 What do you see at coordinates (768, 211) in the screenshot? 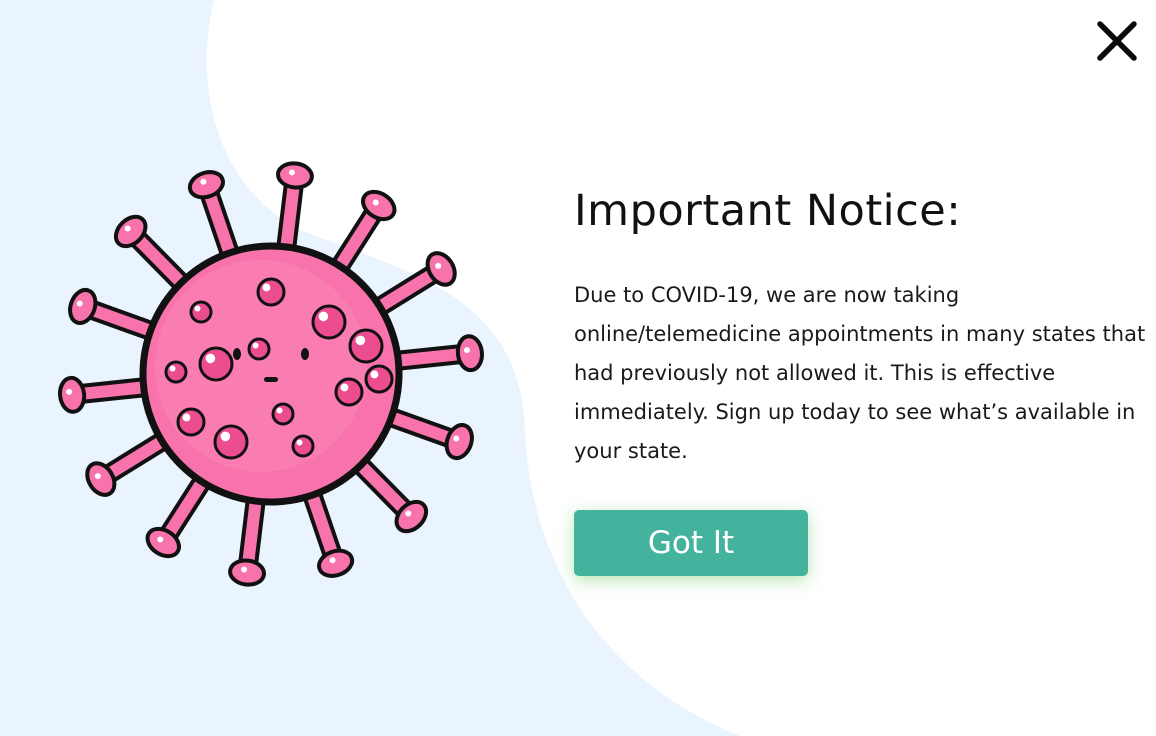
I see `notice-title: Important Notice:` at bounding box center [768, 211].